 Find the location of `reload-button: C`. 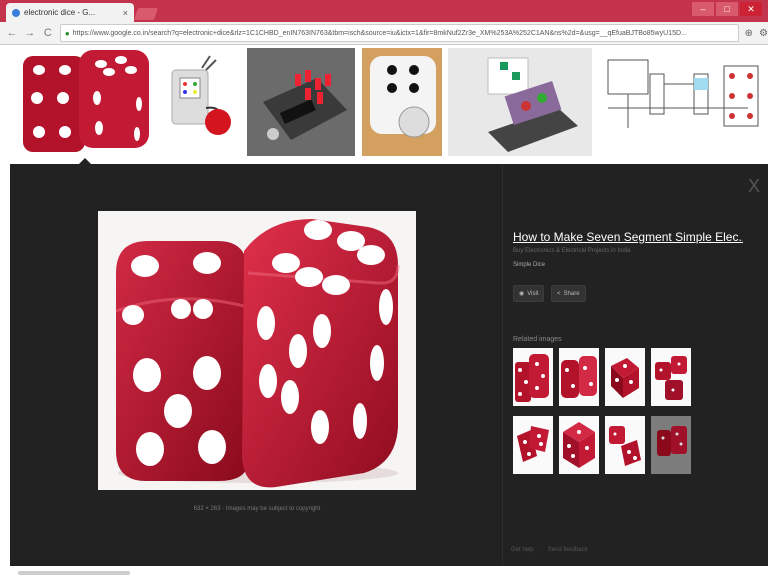

reload-button: C is located at coordinates (48, 33).